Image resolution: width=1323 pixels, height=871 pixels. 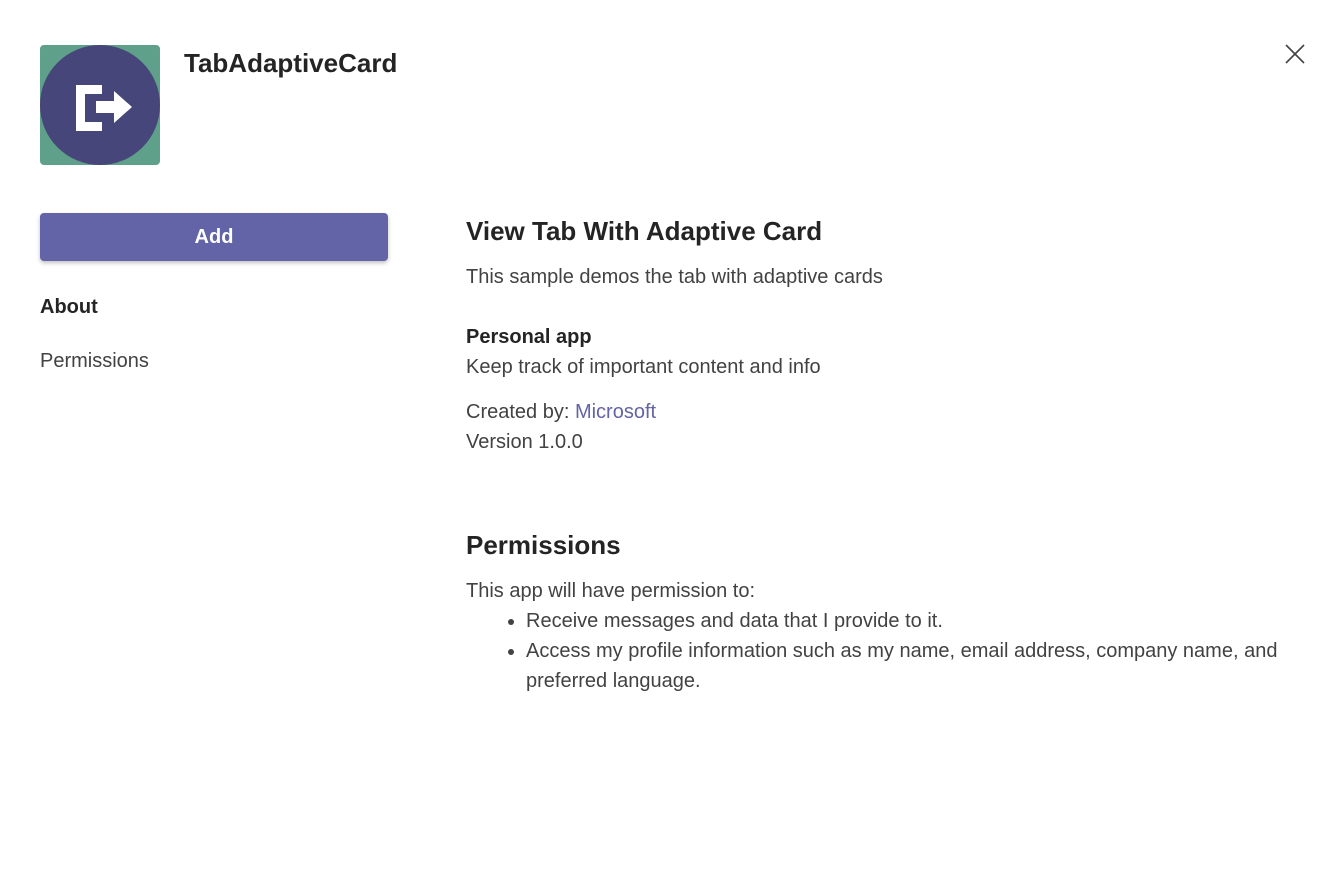 I want to click on nav-item-permissions: Permissions, so click(x=220, y=361).